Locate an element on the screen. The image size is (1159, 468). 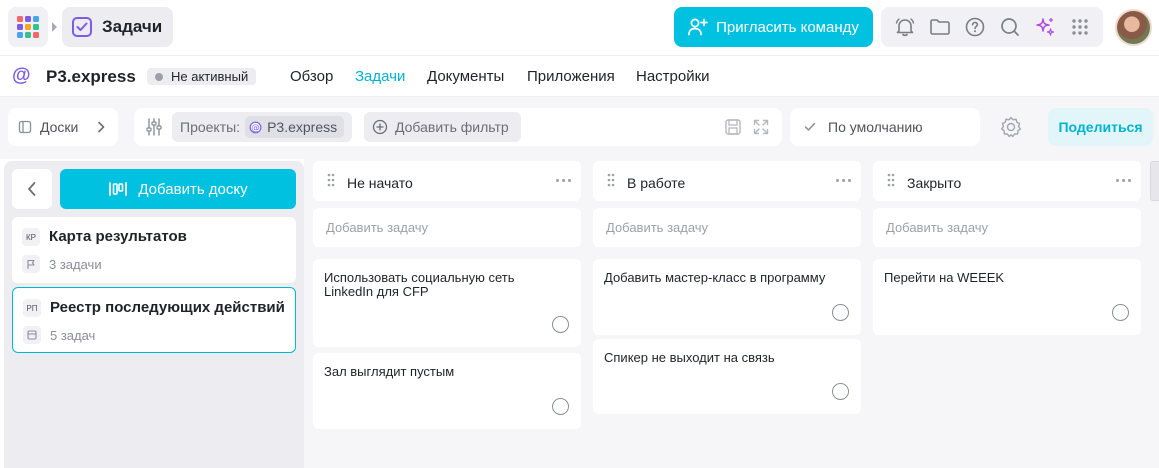
chevron-right-icon is located at coordinates (101, 127).